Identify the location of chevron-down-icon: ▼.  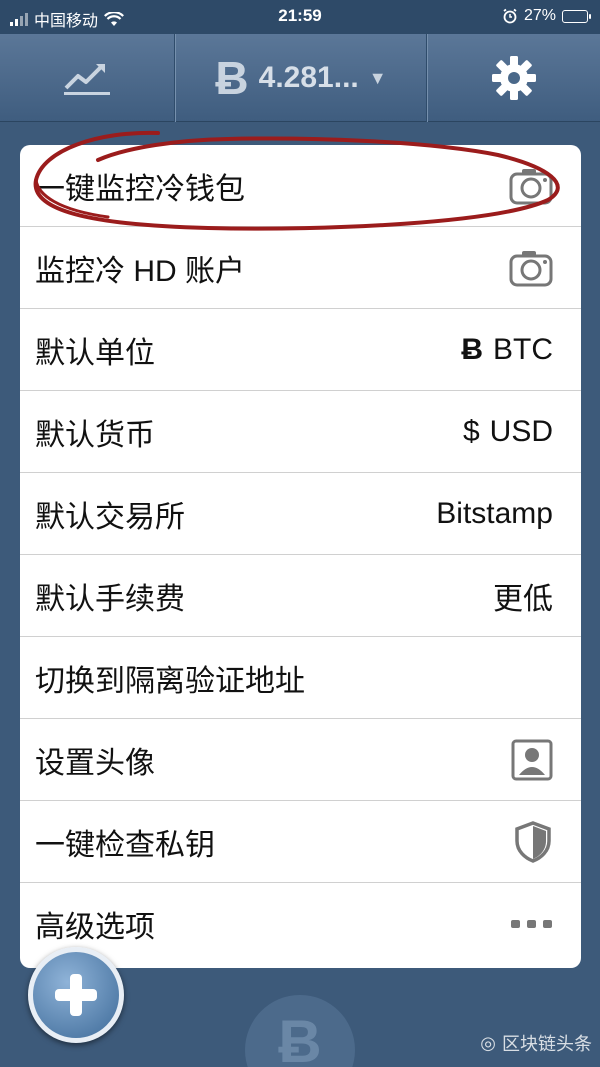
(377, 77).